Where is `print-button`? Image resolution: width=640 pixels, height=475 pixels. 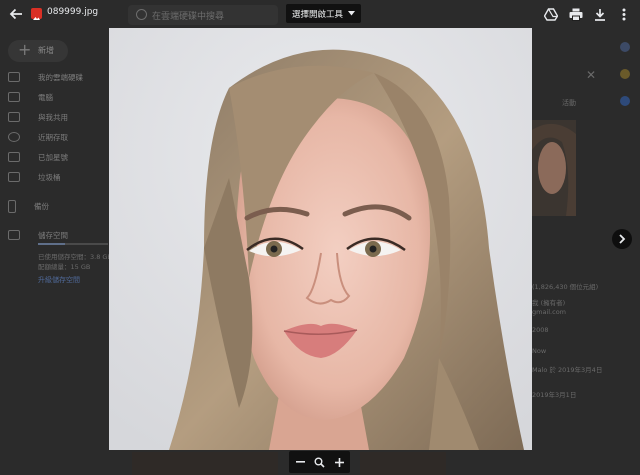
print-button is located at coordinates (576, 14).